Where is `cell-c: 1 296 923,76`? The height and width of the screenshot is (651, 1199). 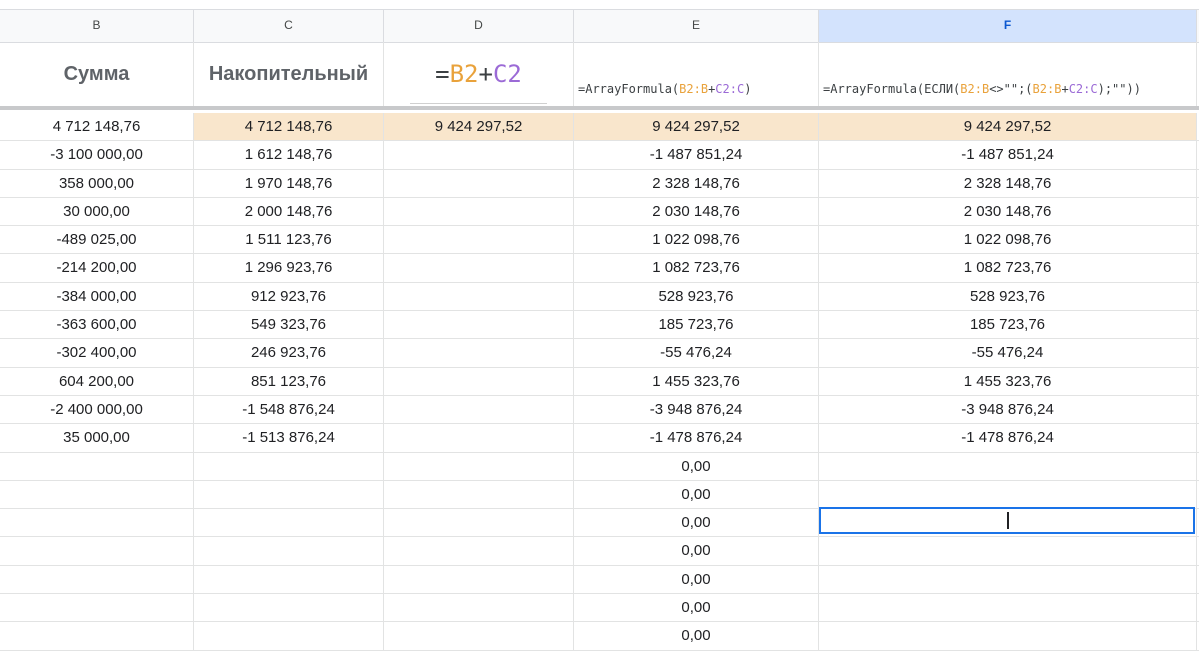 cell-c: 1 296 923,76 is located at coordinates (289, 268).